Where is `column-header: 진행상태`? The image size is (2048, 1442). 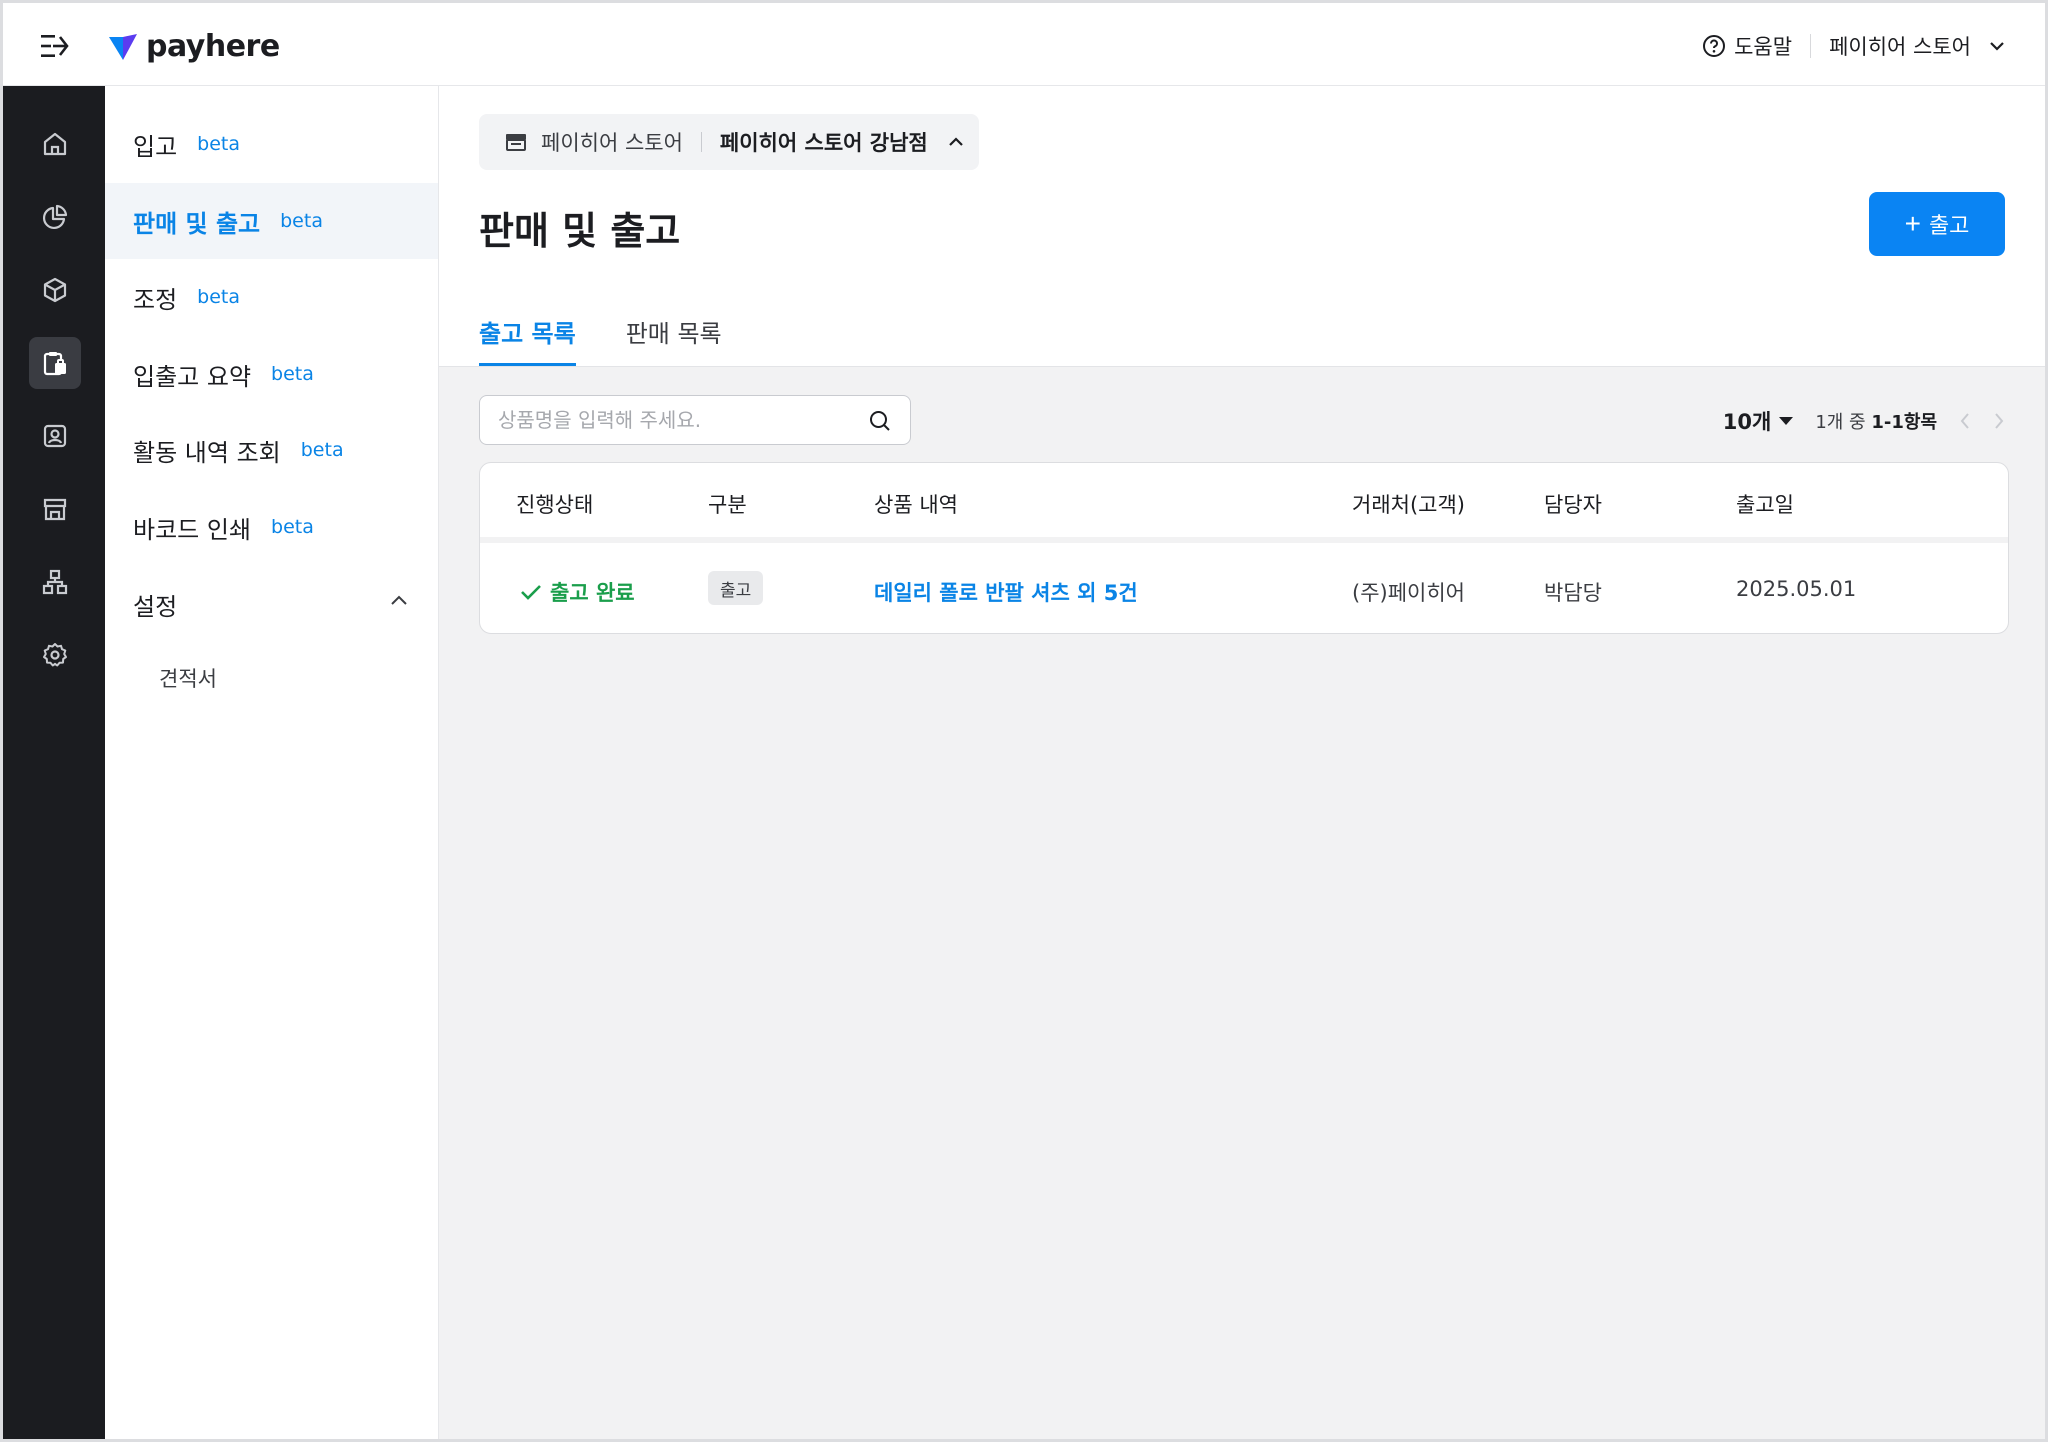
column-header: 진행상태 is located at coordinates (555, 505).